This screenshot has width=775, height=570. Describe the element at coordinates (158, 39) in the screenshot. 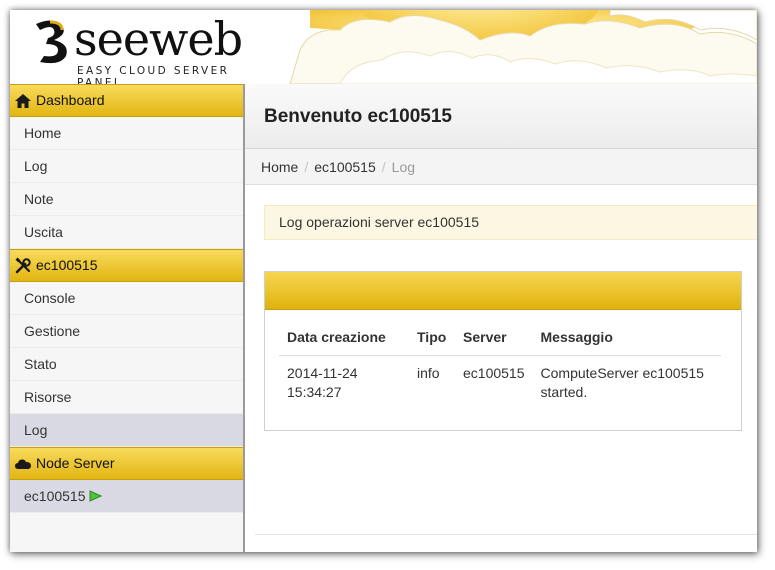

I see `logo-wordmark: seeweb` at that location.